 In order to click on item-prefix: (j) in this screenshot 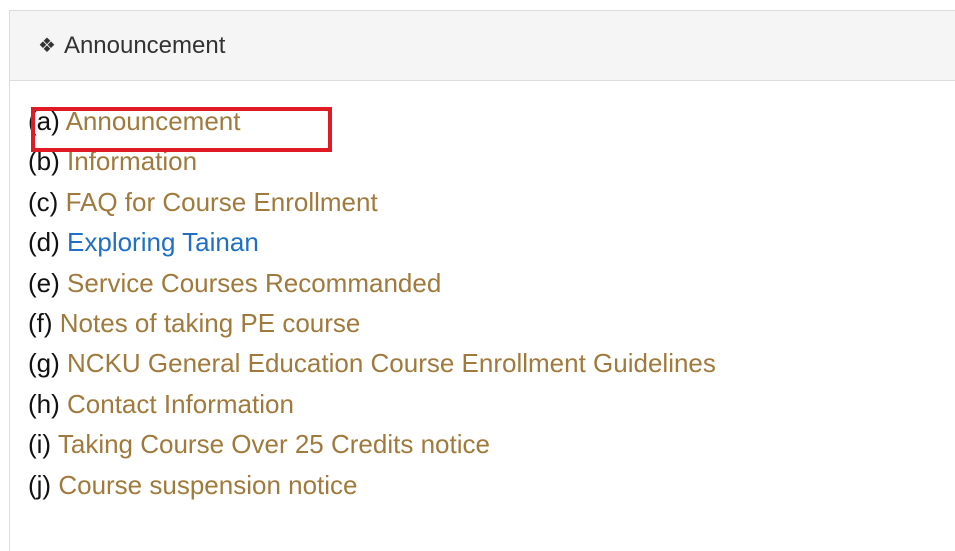, I will do `click(40, 484)`.